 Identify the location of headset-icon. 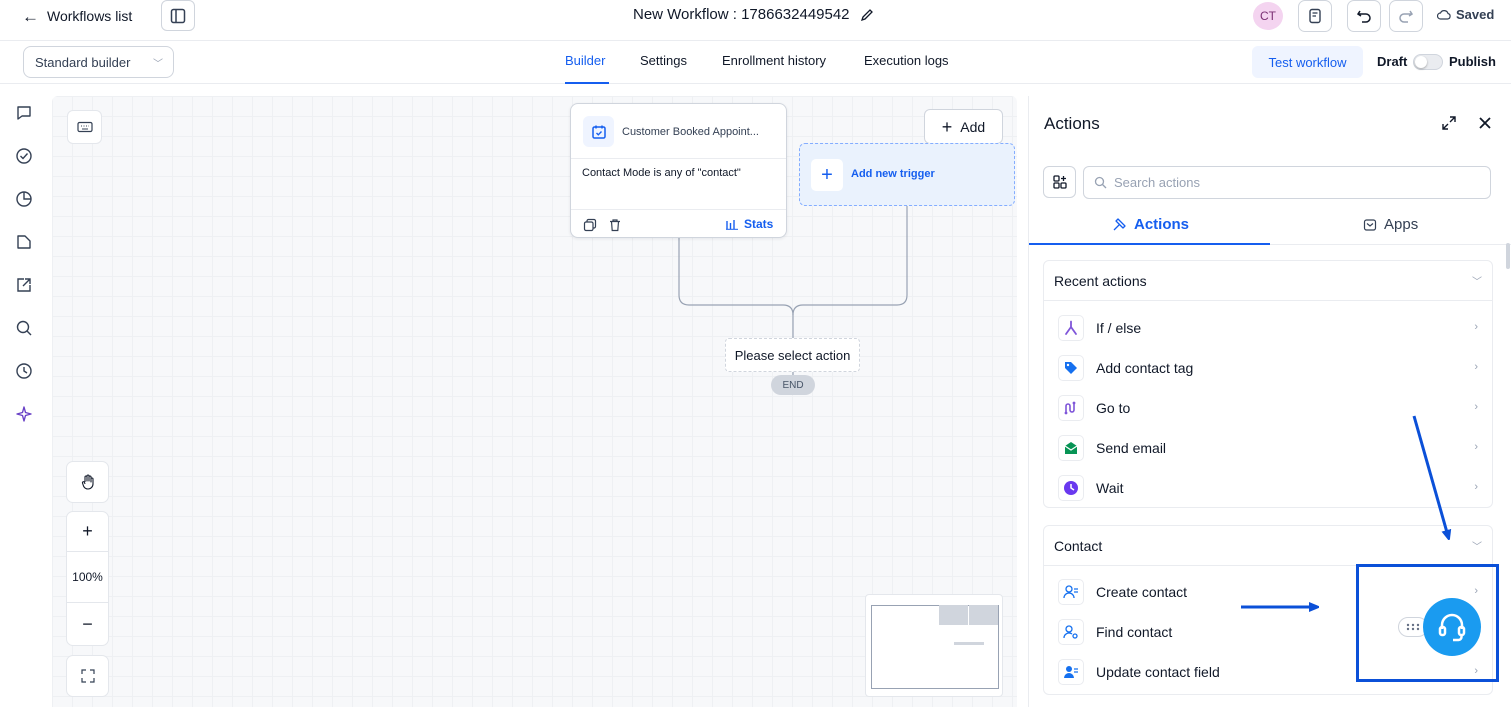
(1452, 627).